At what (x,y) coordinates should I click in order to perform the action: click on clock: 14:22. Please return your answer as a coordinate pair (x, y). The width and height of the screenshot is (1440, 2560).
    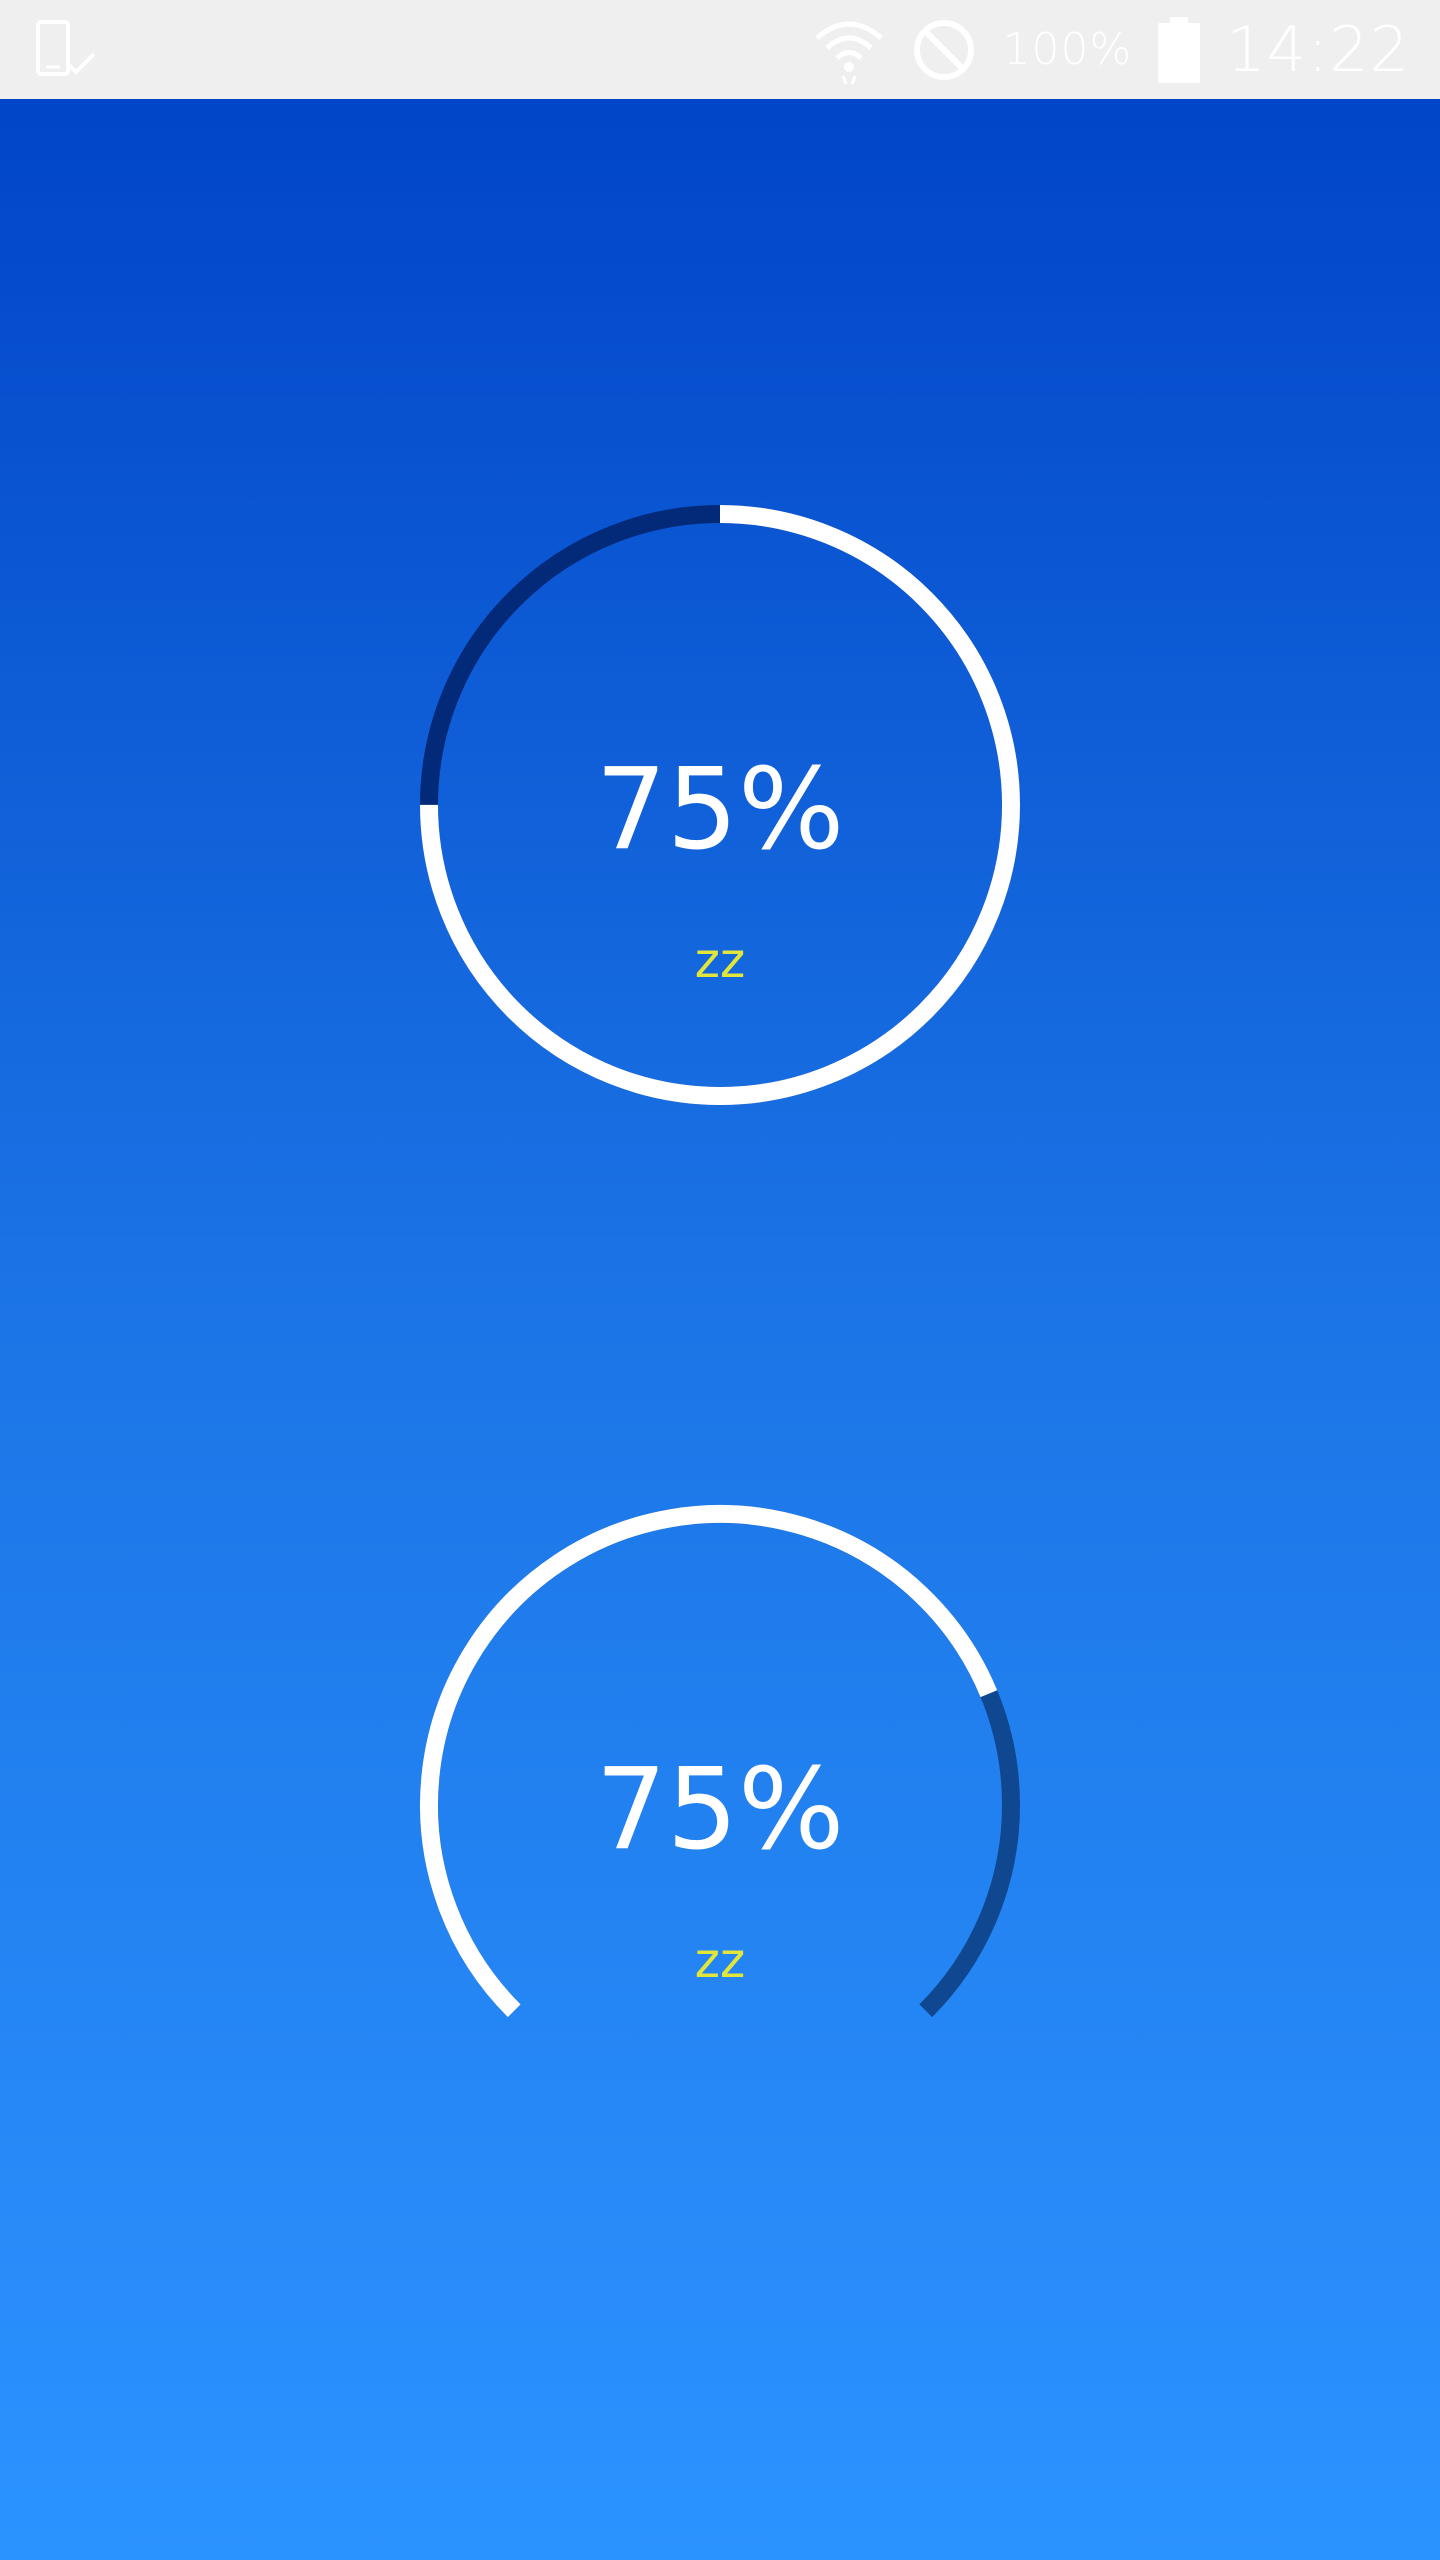
    Looking at the image, I should click on (1318, 49).